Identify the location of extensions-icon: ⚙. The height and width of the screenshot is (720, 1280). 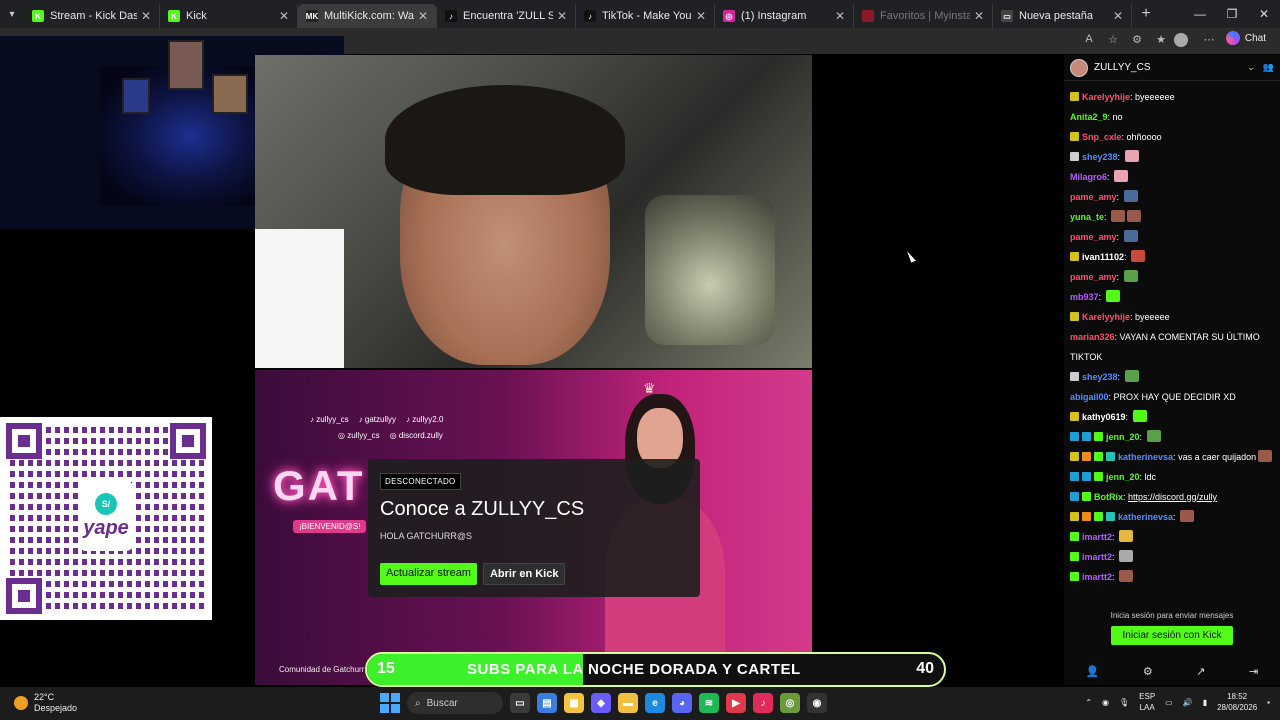
(1137, 41).